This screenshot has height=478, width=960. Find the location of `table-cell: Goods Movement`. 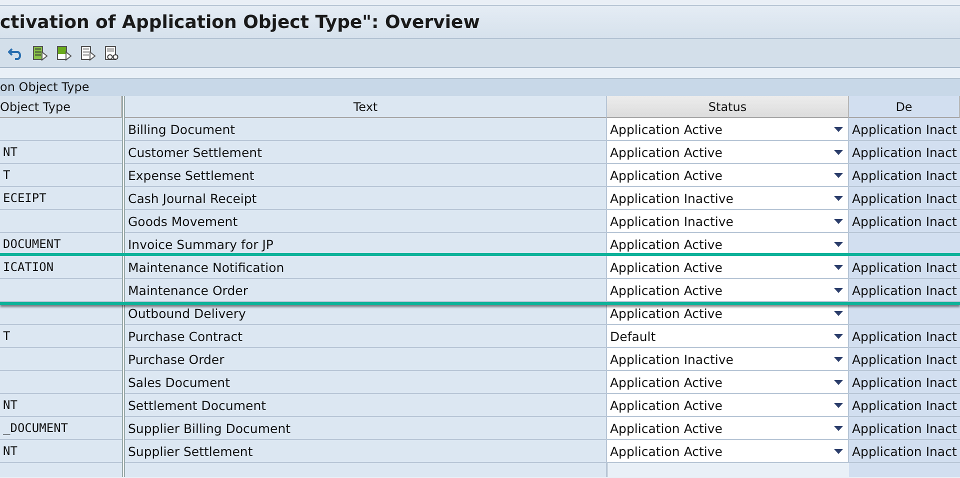

table-cell: Goods Movement is located at coordinates (366, 221).